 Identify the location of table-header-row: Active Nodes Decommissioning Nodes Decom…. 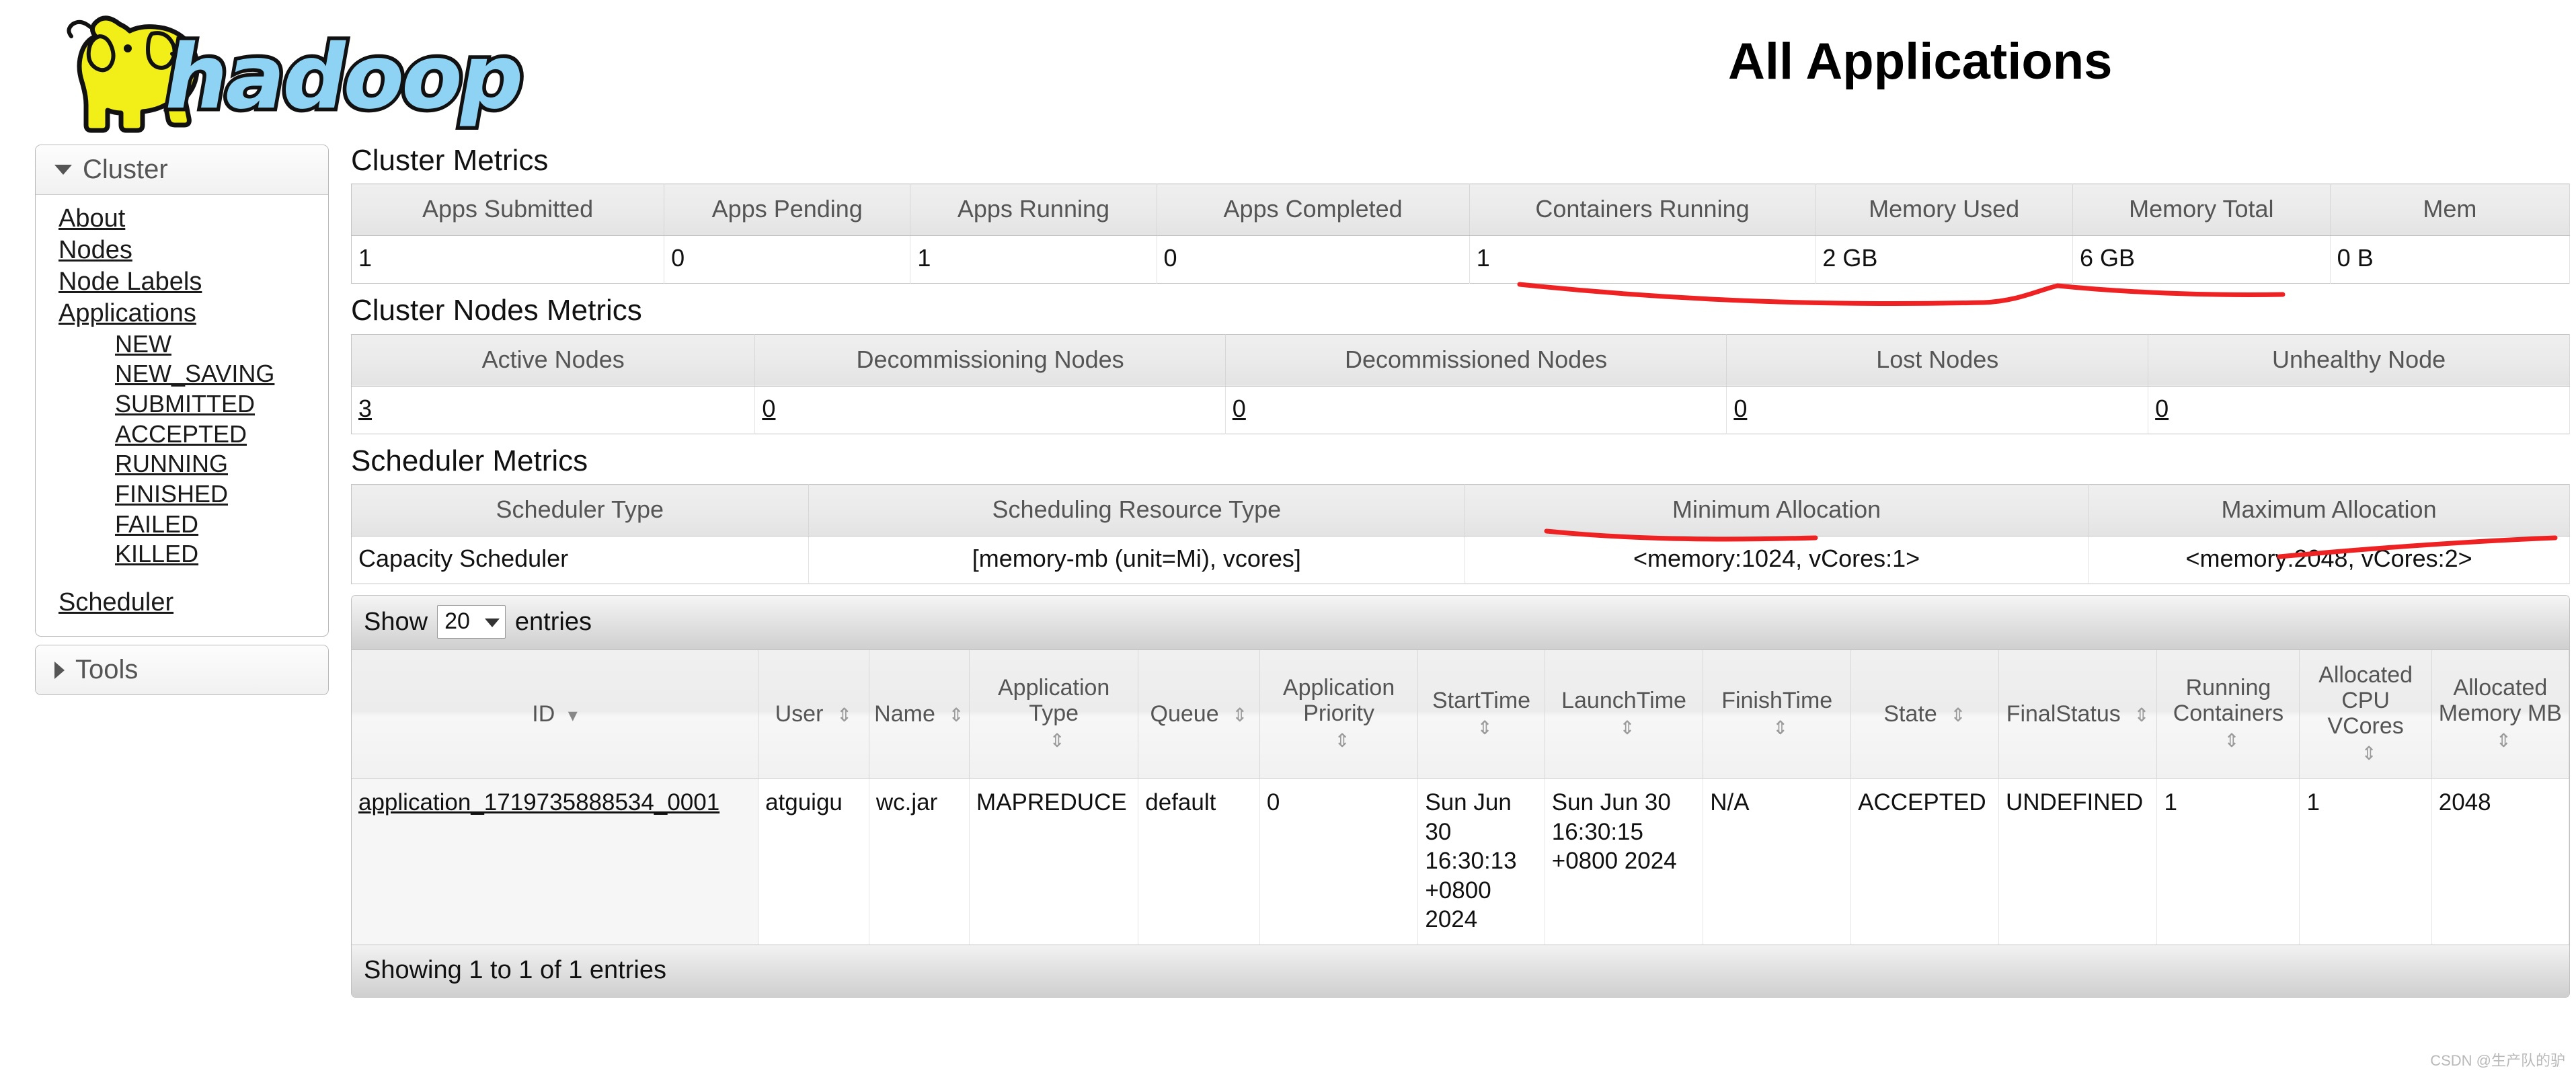
(1461, 360).